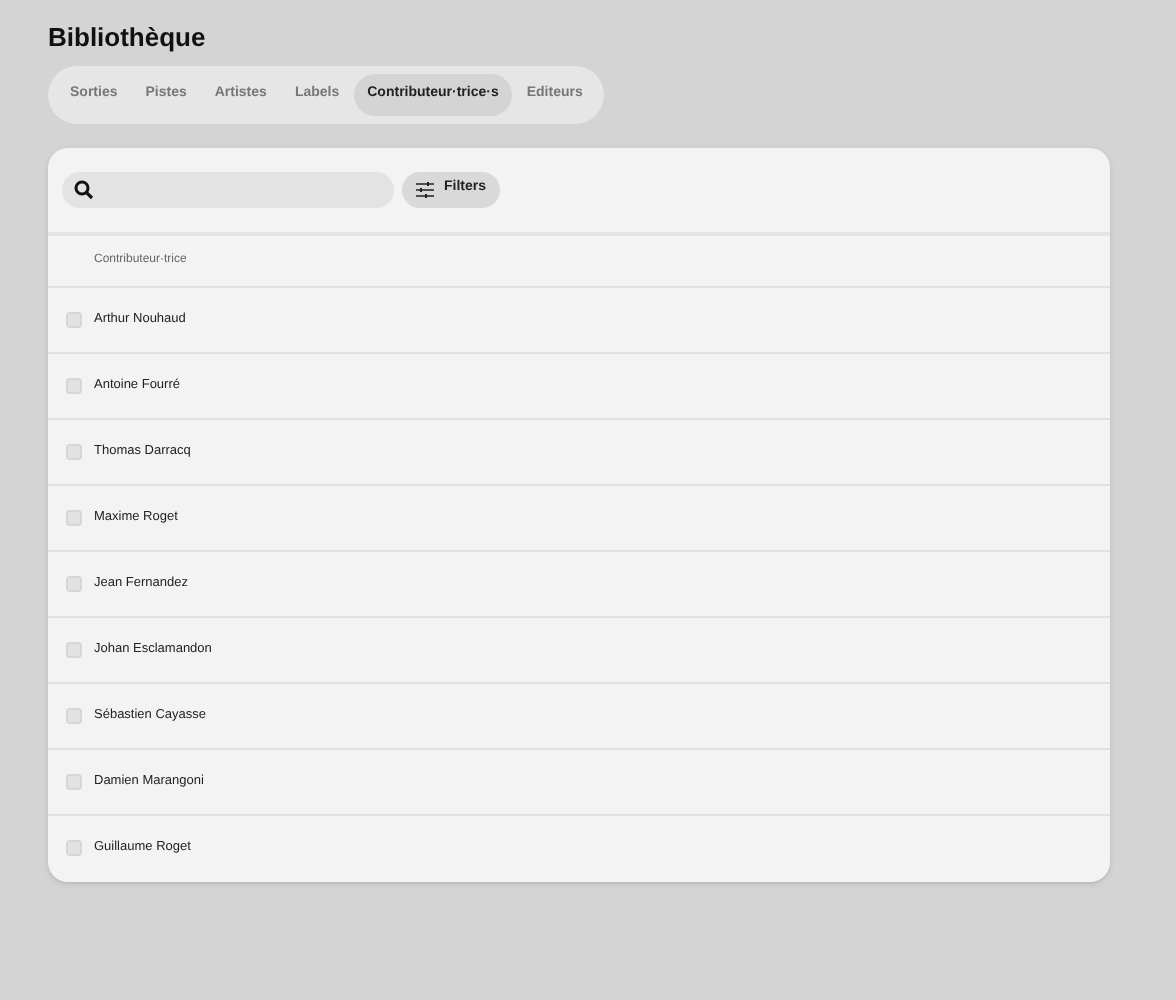  What do you see at coordinates (425, 189) in the screenshot?
I see `sliders-icon` at bounding box center [425, 189].